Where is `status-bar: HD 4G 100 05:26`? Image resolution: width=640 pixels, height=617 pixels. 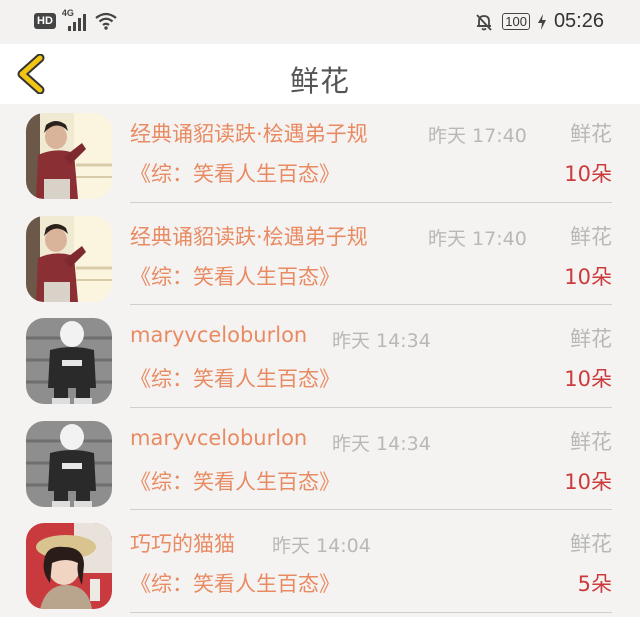
status-bar: HD 4G 100 05:26 is located at coordinates (320, 22).